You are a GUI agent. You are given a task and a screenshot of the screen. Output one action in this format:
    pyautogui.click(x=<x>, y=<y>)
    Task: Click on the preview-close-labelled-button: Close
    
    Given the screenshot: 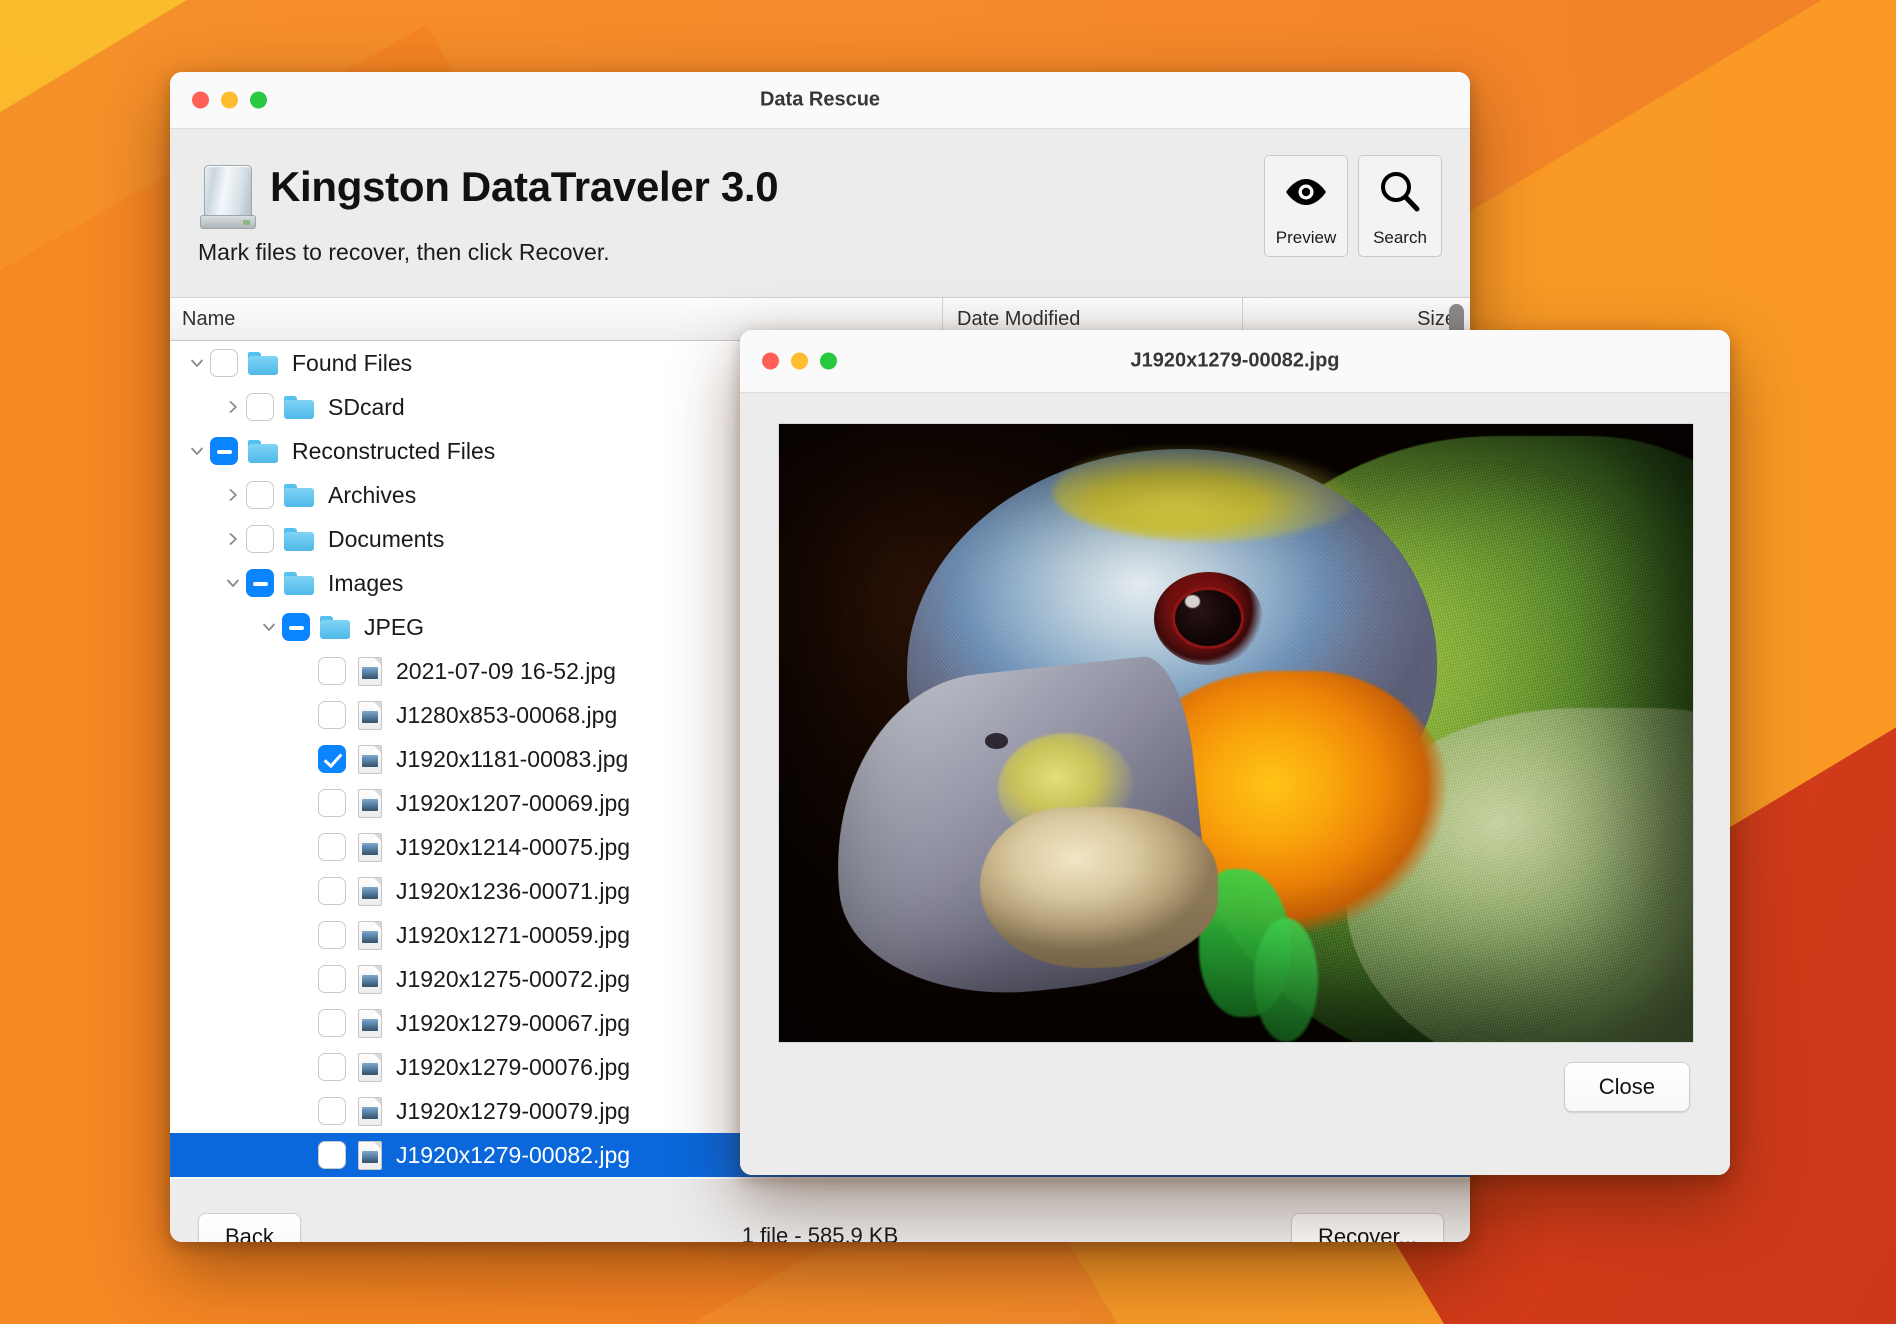 What is the action you would take?
    pyautogui.click(x=1626, y=1087)
    